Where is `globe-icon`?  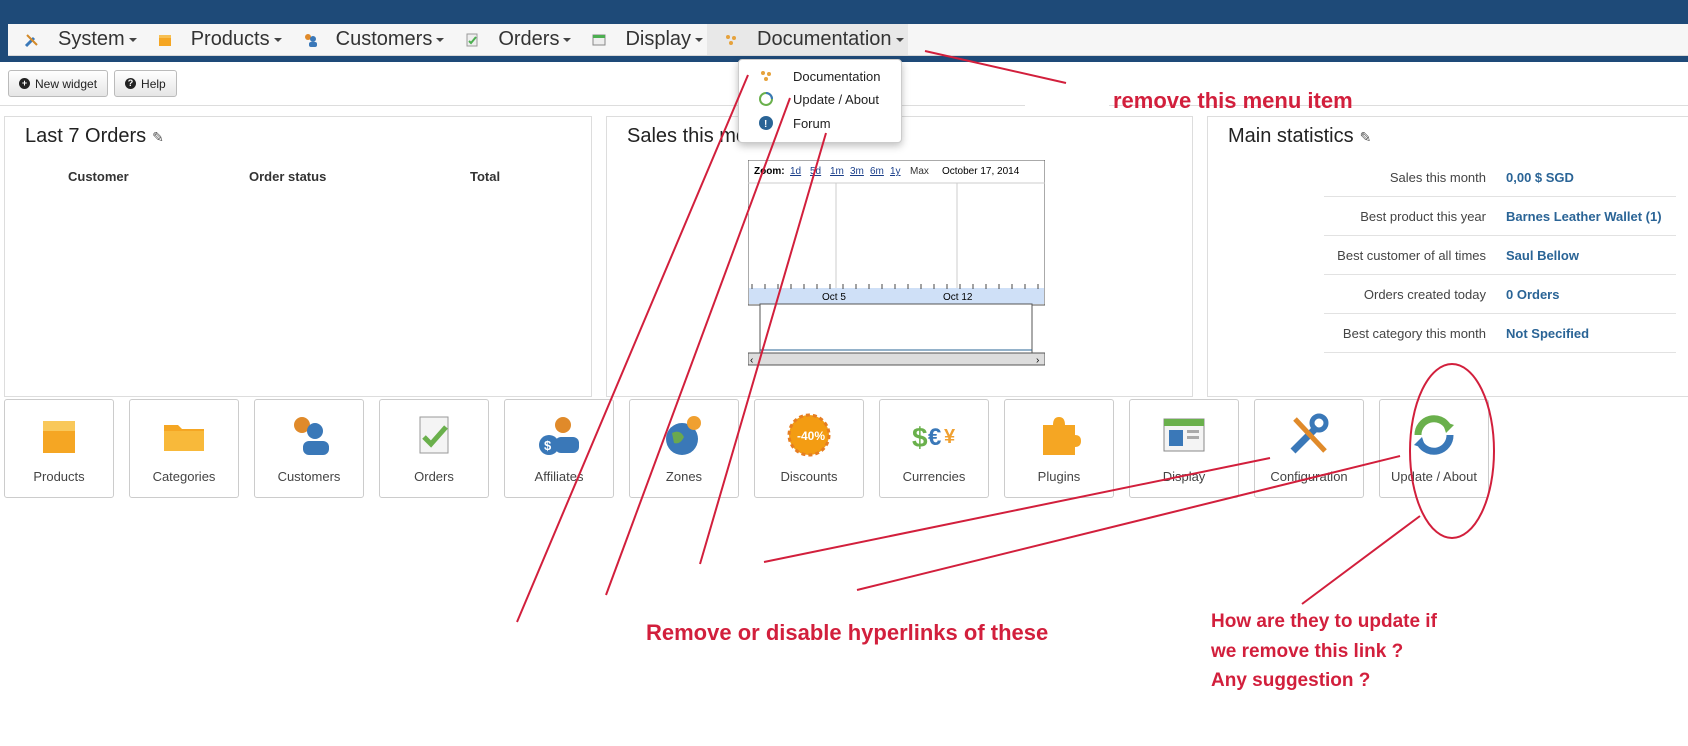 globe-icon is located at coordinates (683, 435).